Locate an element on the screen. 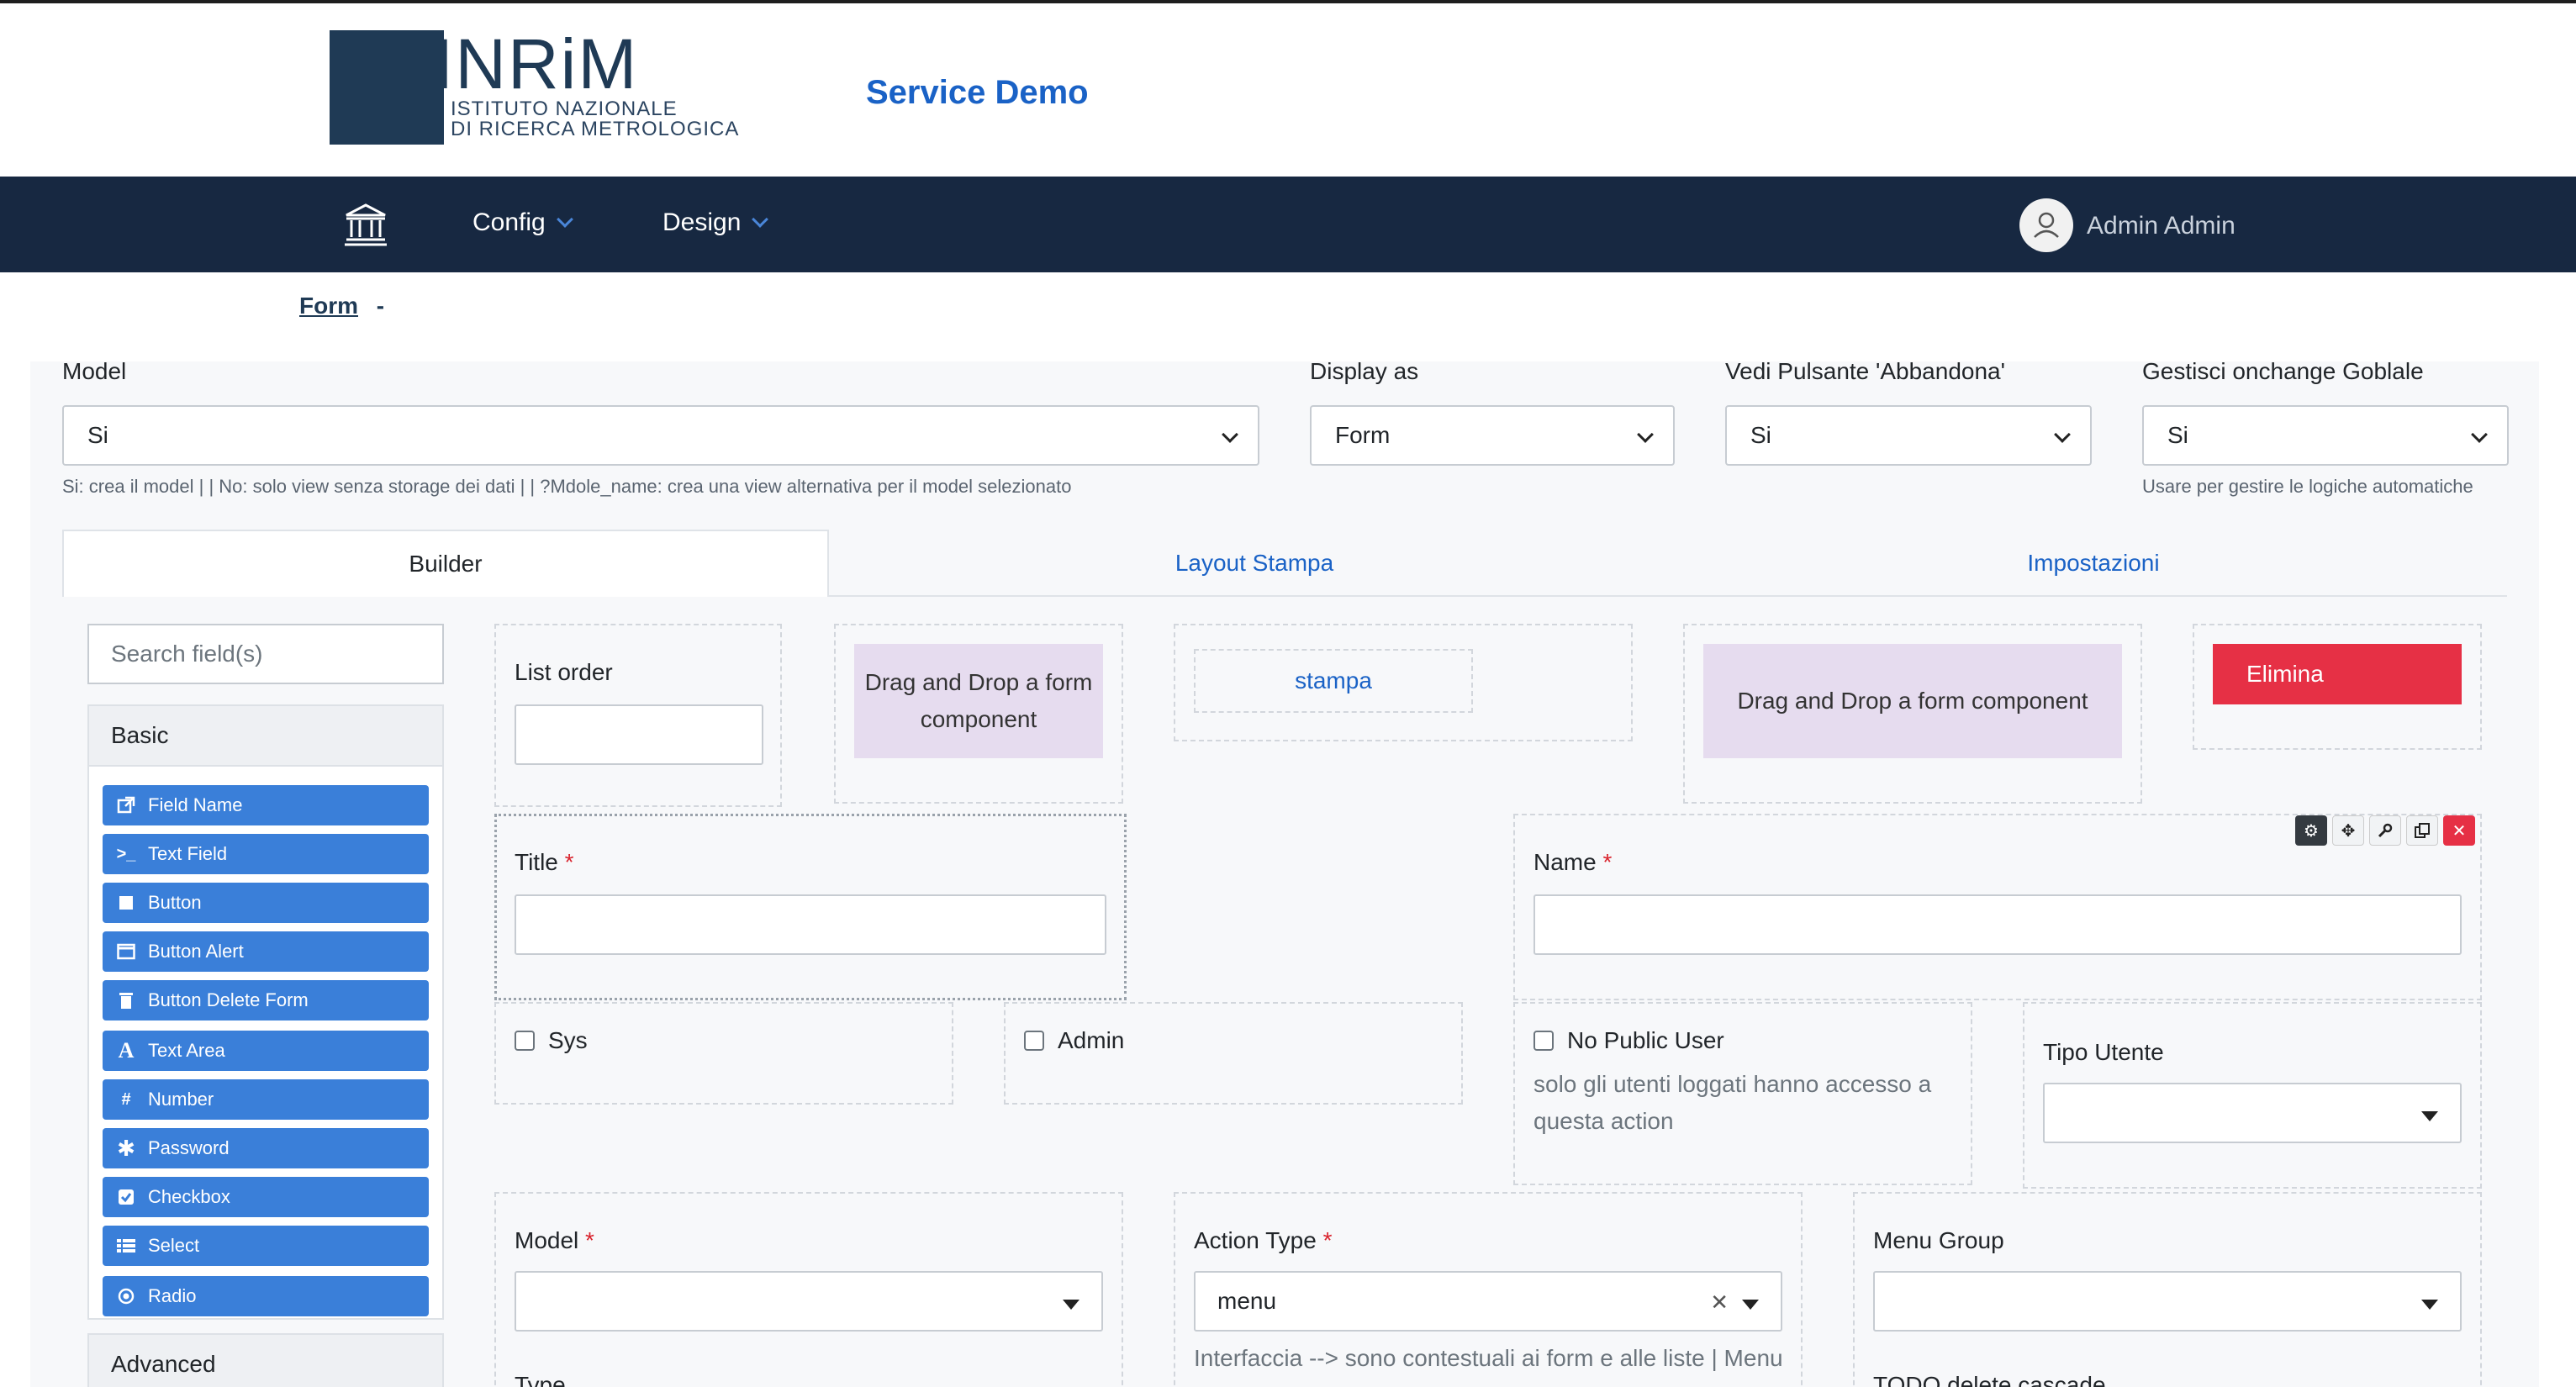  clear-x-icon: ✕ is located at coordinates (1719, 1302).